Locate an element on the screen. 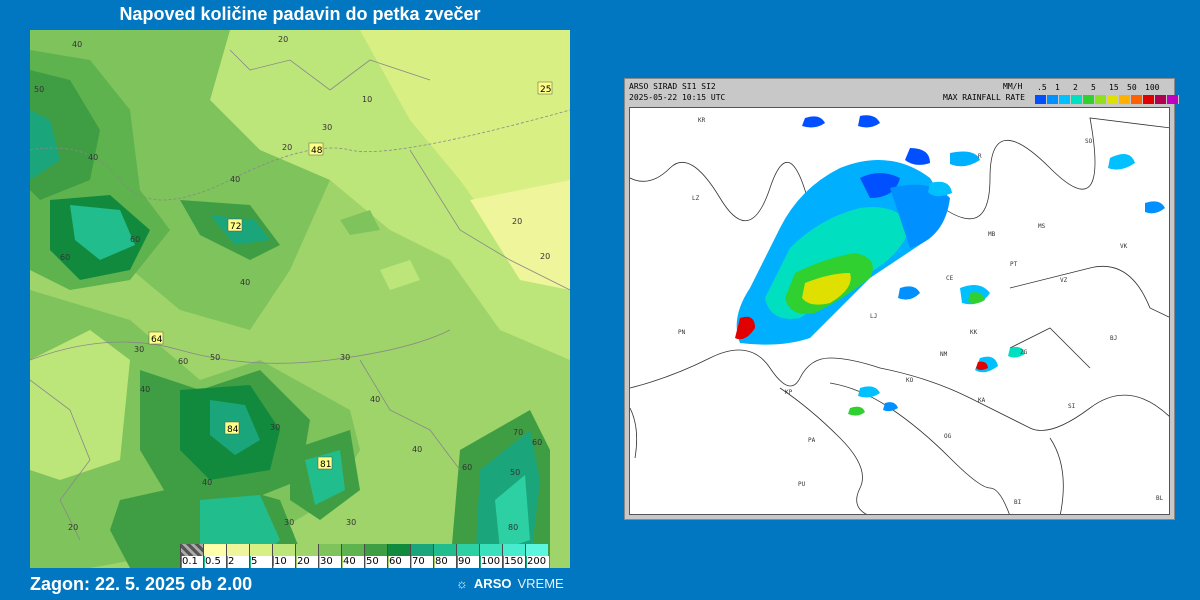 The width and height of the screenshot is (1200, 600). svg-text: MB is located at coordinates (992, 234).